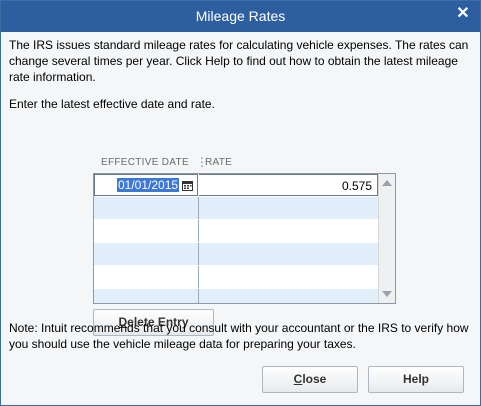 Image resolution: width=481 pixels, height=406 pixels. What do you see at coordinates (386, 238) in the screenshot?
I see `vertical-scrollbar` at bounding box center [386, 238].